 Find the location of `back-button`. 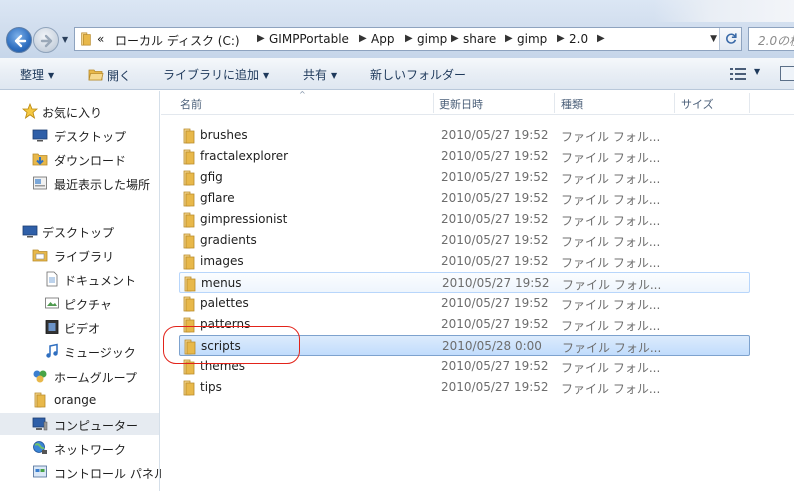

back-button is located at coordinates (19, 40).